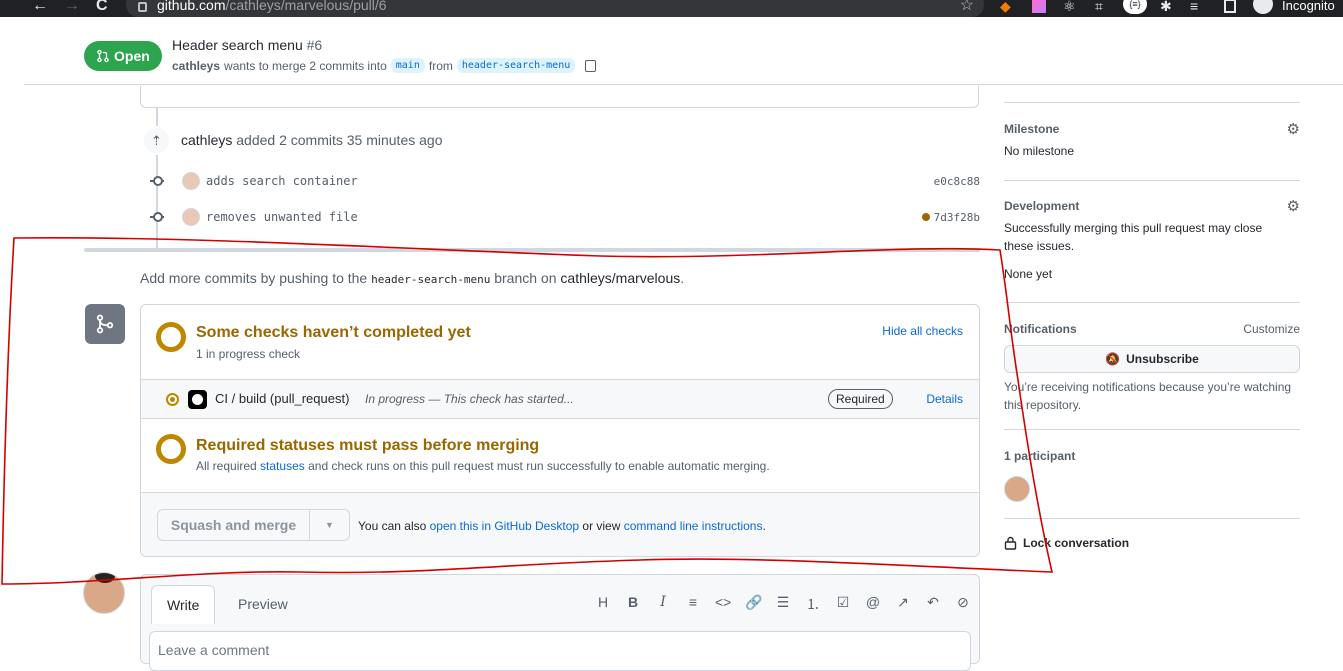  I want to click on pending-status-dot-icon, so click(926, 217).